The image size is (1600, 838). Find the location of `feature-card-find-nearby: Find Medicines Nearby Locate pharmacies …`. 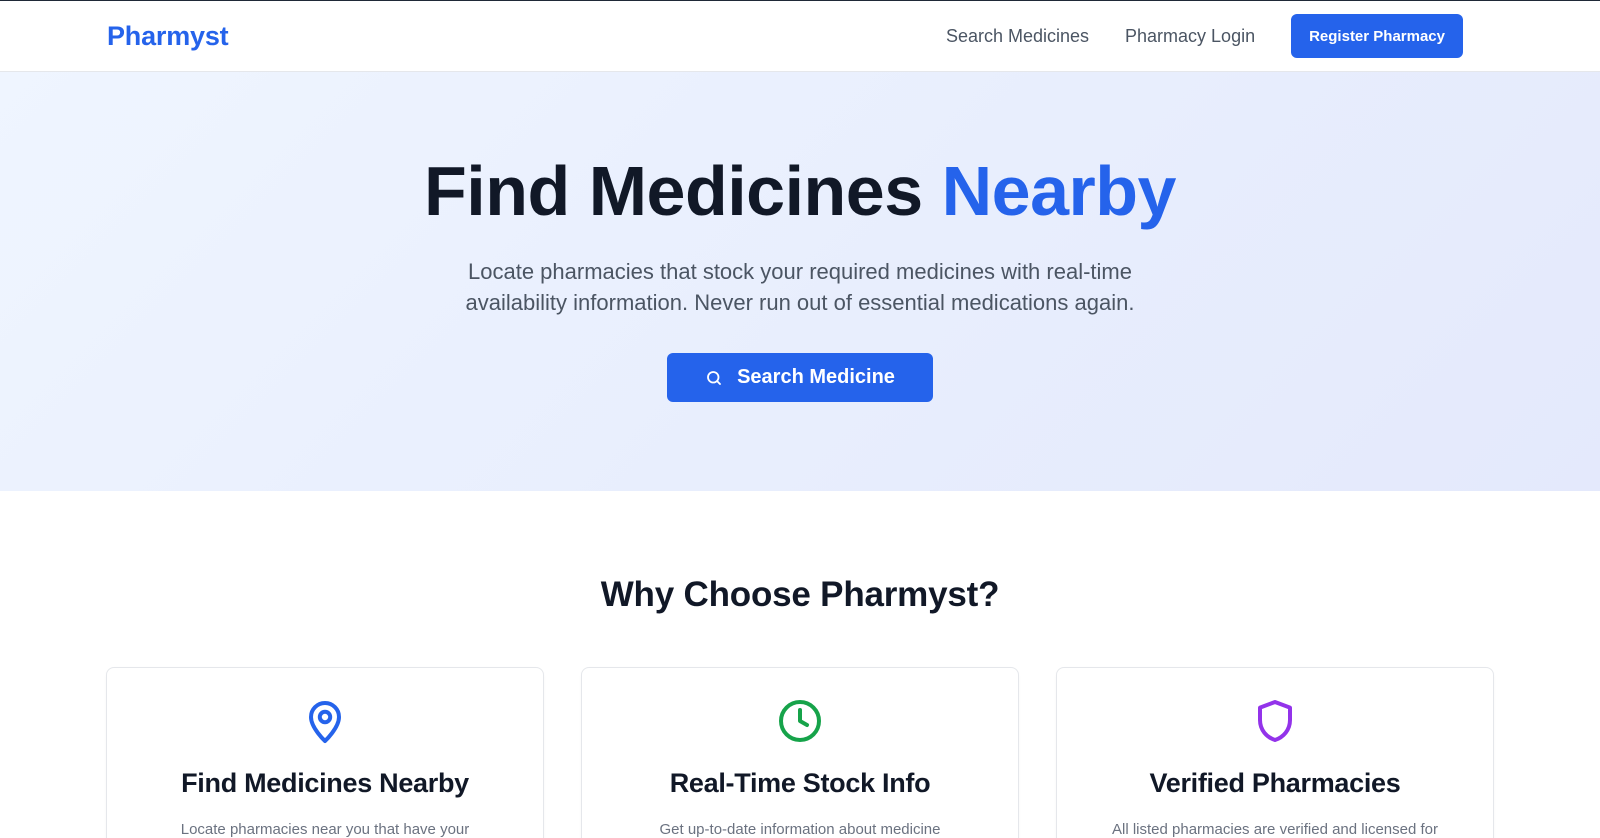

feature-card-find-nearby: Find Medicines Nearby Locate pharmacies … is located at coordinates (325, 752).